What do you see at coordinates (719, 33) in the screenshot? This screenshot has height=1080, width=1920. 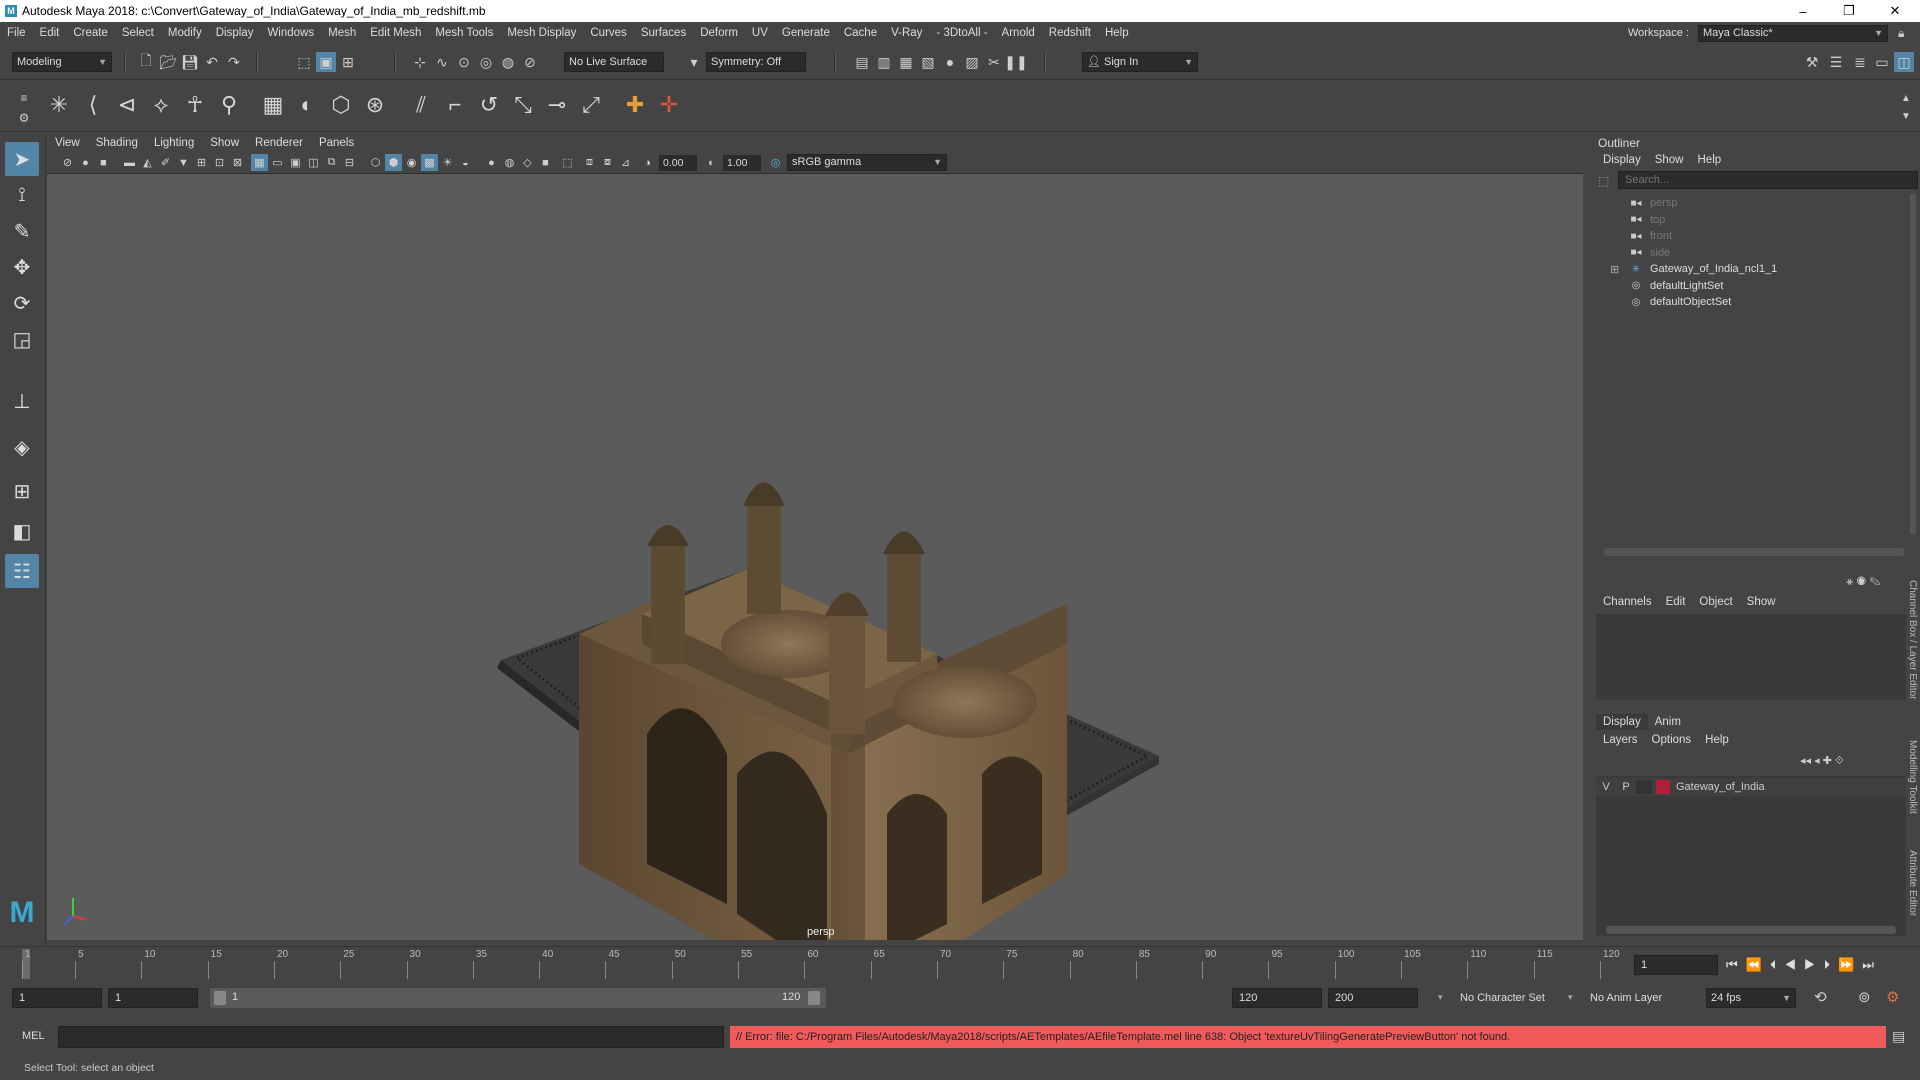 I see `menu-deform: Deform` at bounding box center [719, 33].